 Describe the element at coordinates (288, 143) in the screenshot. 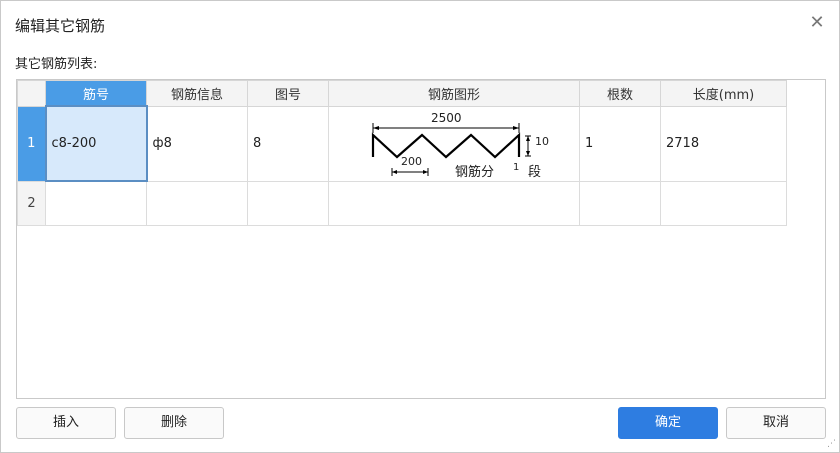

I see `cell-figure-no: 8` at that location.